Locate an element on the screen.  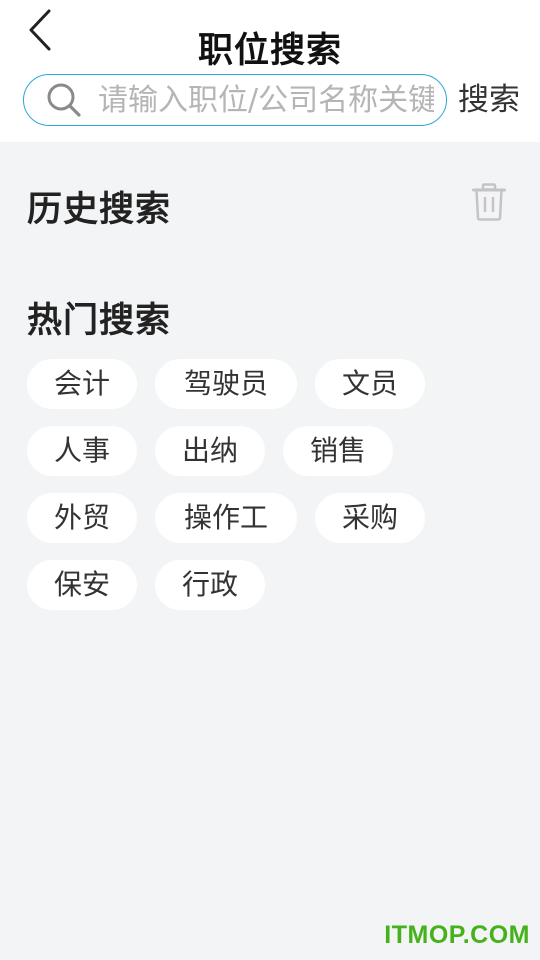
hot-tag: 会计 is located at coordinates (82, 384).